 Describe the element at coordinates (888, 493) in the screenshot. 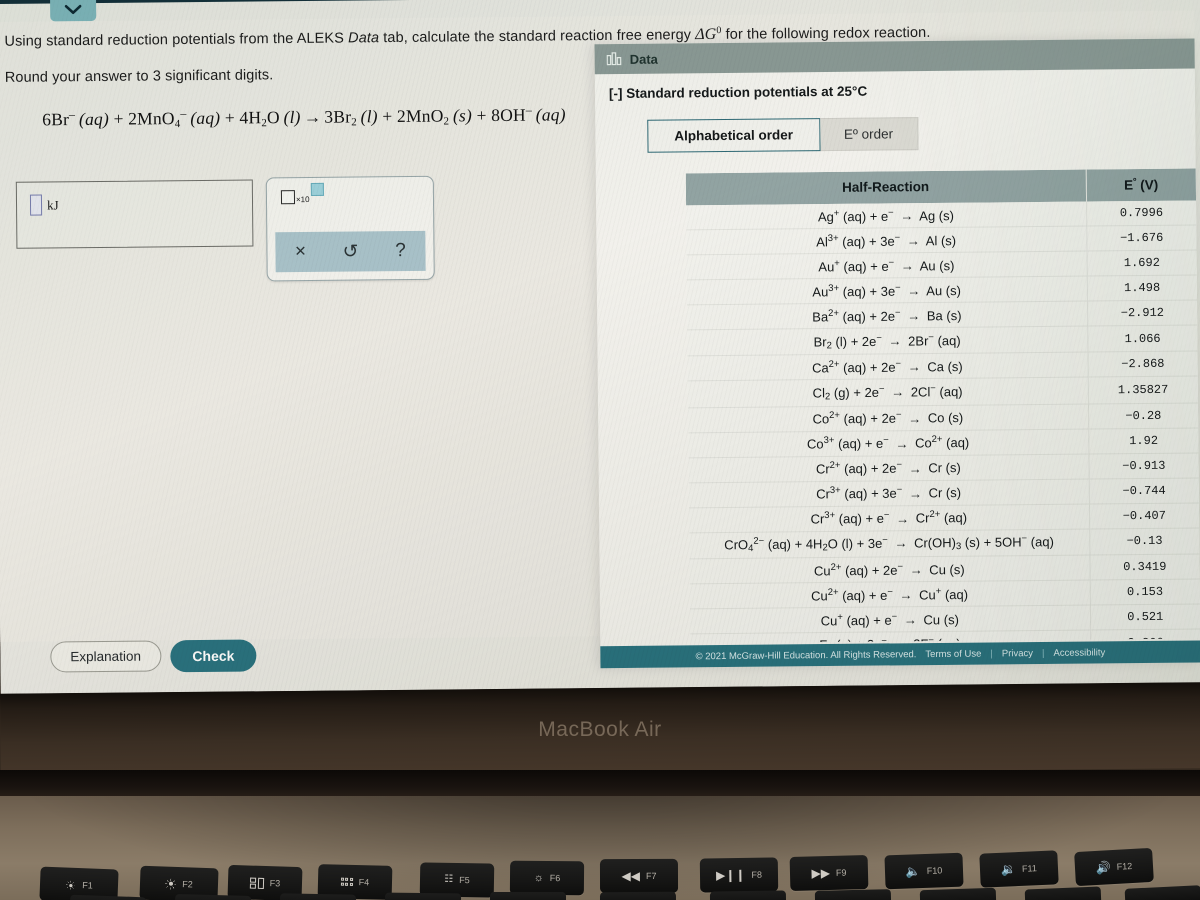

I see `cell-half-reaction: Cr3+ (aq) + 3e− → Cr (s)` at that location.